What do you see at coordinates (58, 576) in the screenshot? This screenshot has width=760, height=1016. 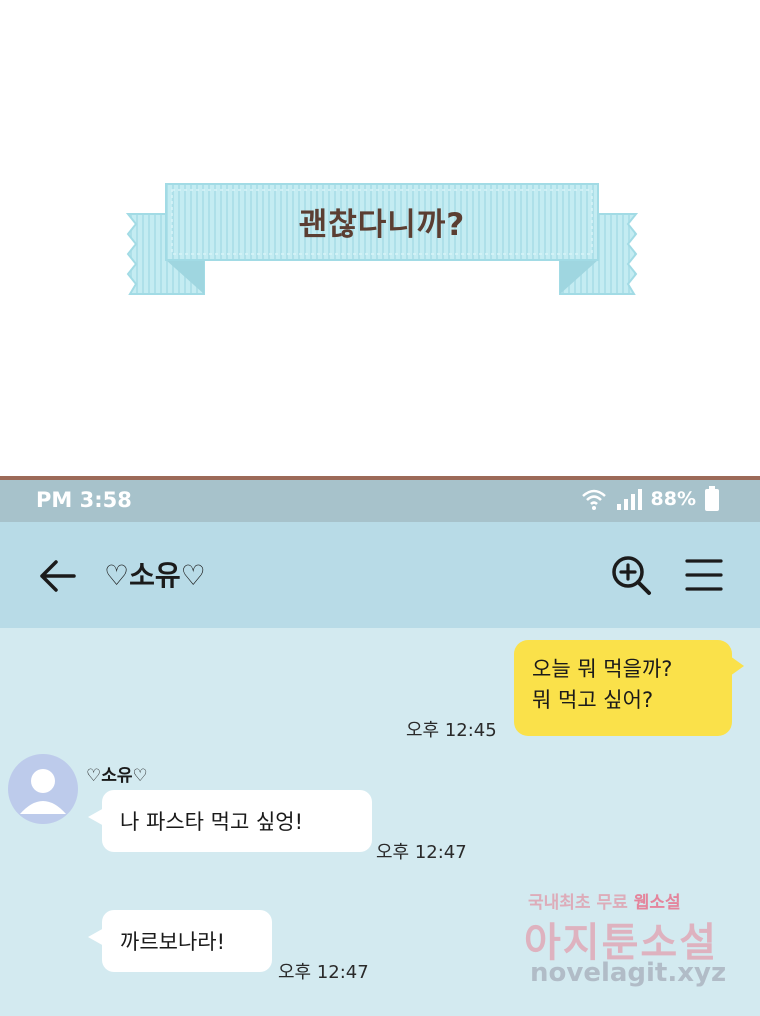 I see `back-arrow-icon` at bounding box center [58, 576].